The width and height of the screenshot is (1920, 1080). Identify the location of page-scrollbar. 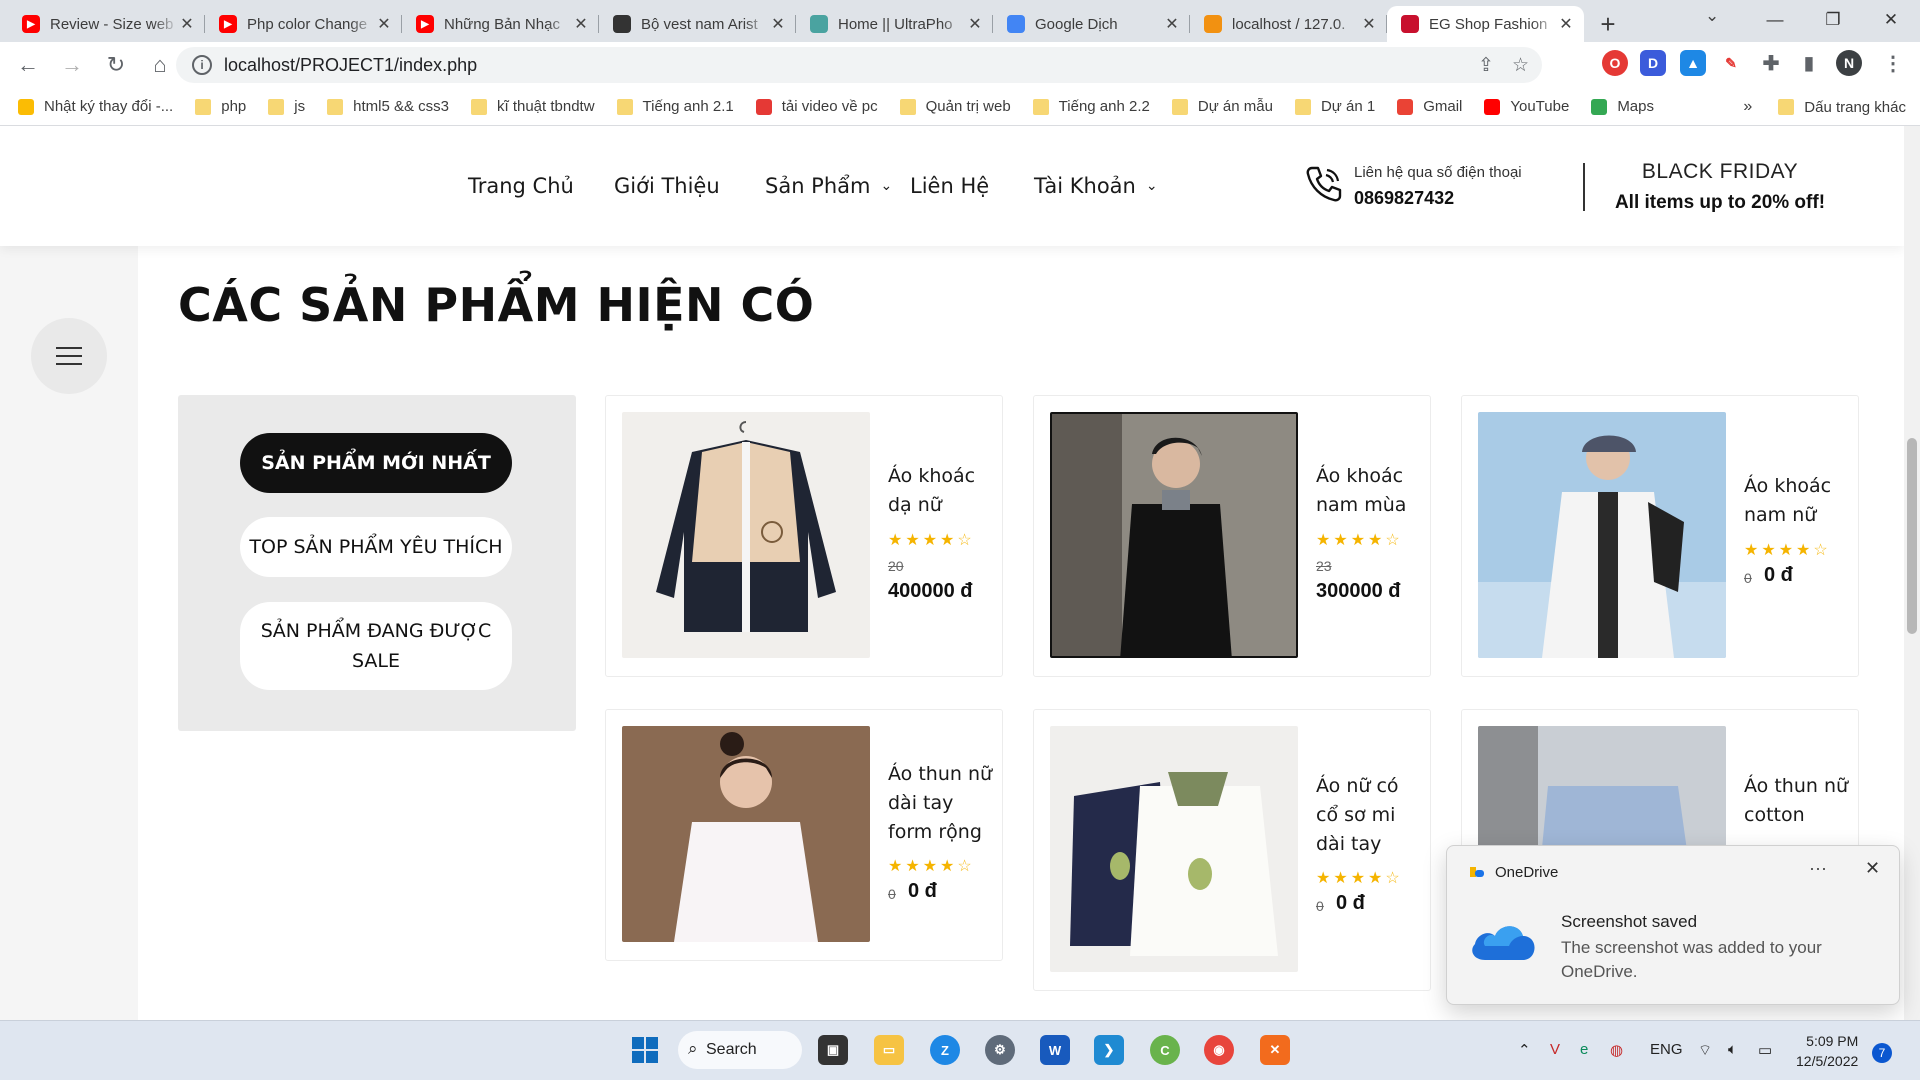
(1912, 573).